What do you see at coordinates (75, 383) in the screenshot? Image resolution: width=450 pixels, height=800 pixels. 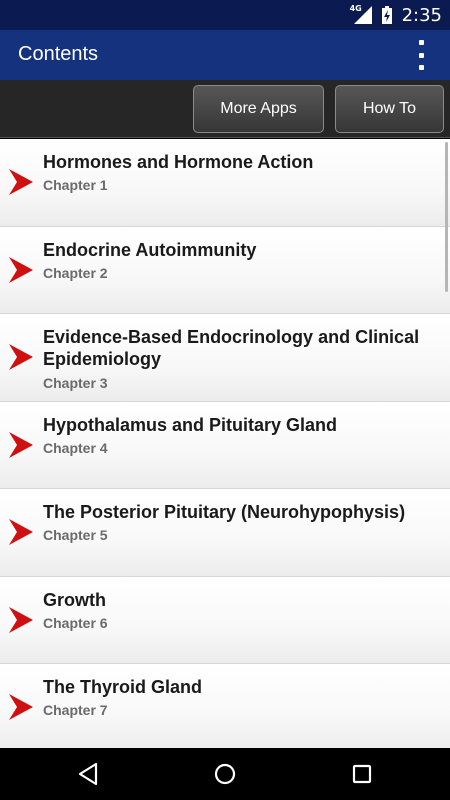 I see `chapter-number: Chapter 3` at bounding box center [75, 383].